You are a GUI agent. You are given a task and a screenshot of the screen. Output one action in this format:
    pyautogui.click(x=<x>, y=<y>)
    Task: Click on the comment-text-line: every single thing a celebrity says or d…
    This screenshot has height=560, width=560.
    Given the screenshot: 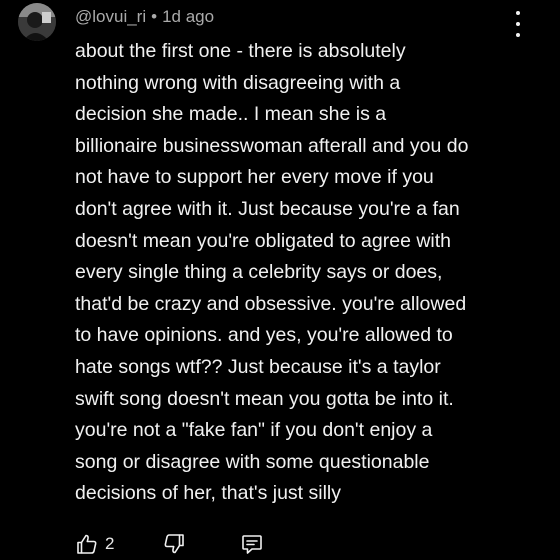 What is the action you would take?
    pyautogui.click(x=259, y=272)
    